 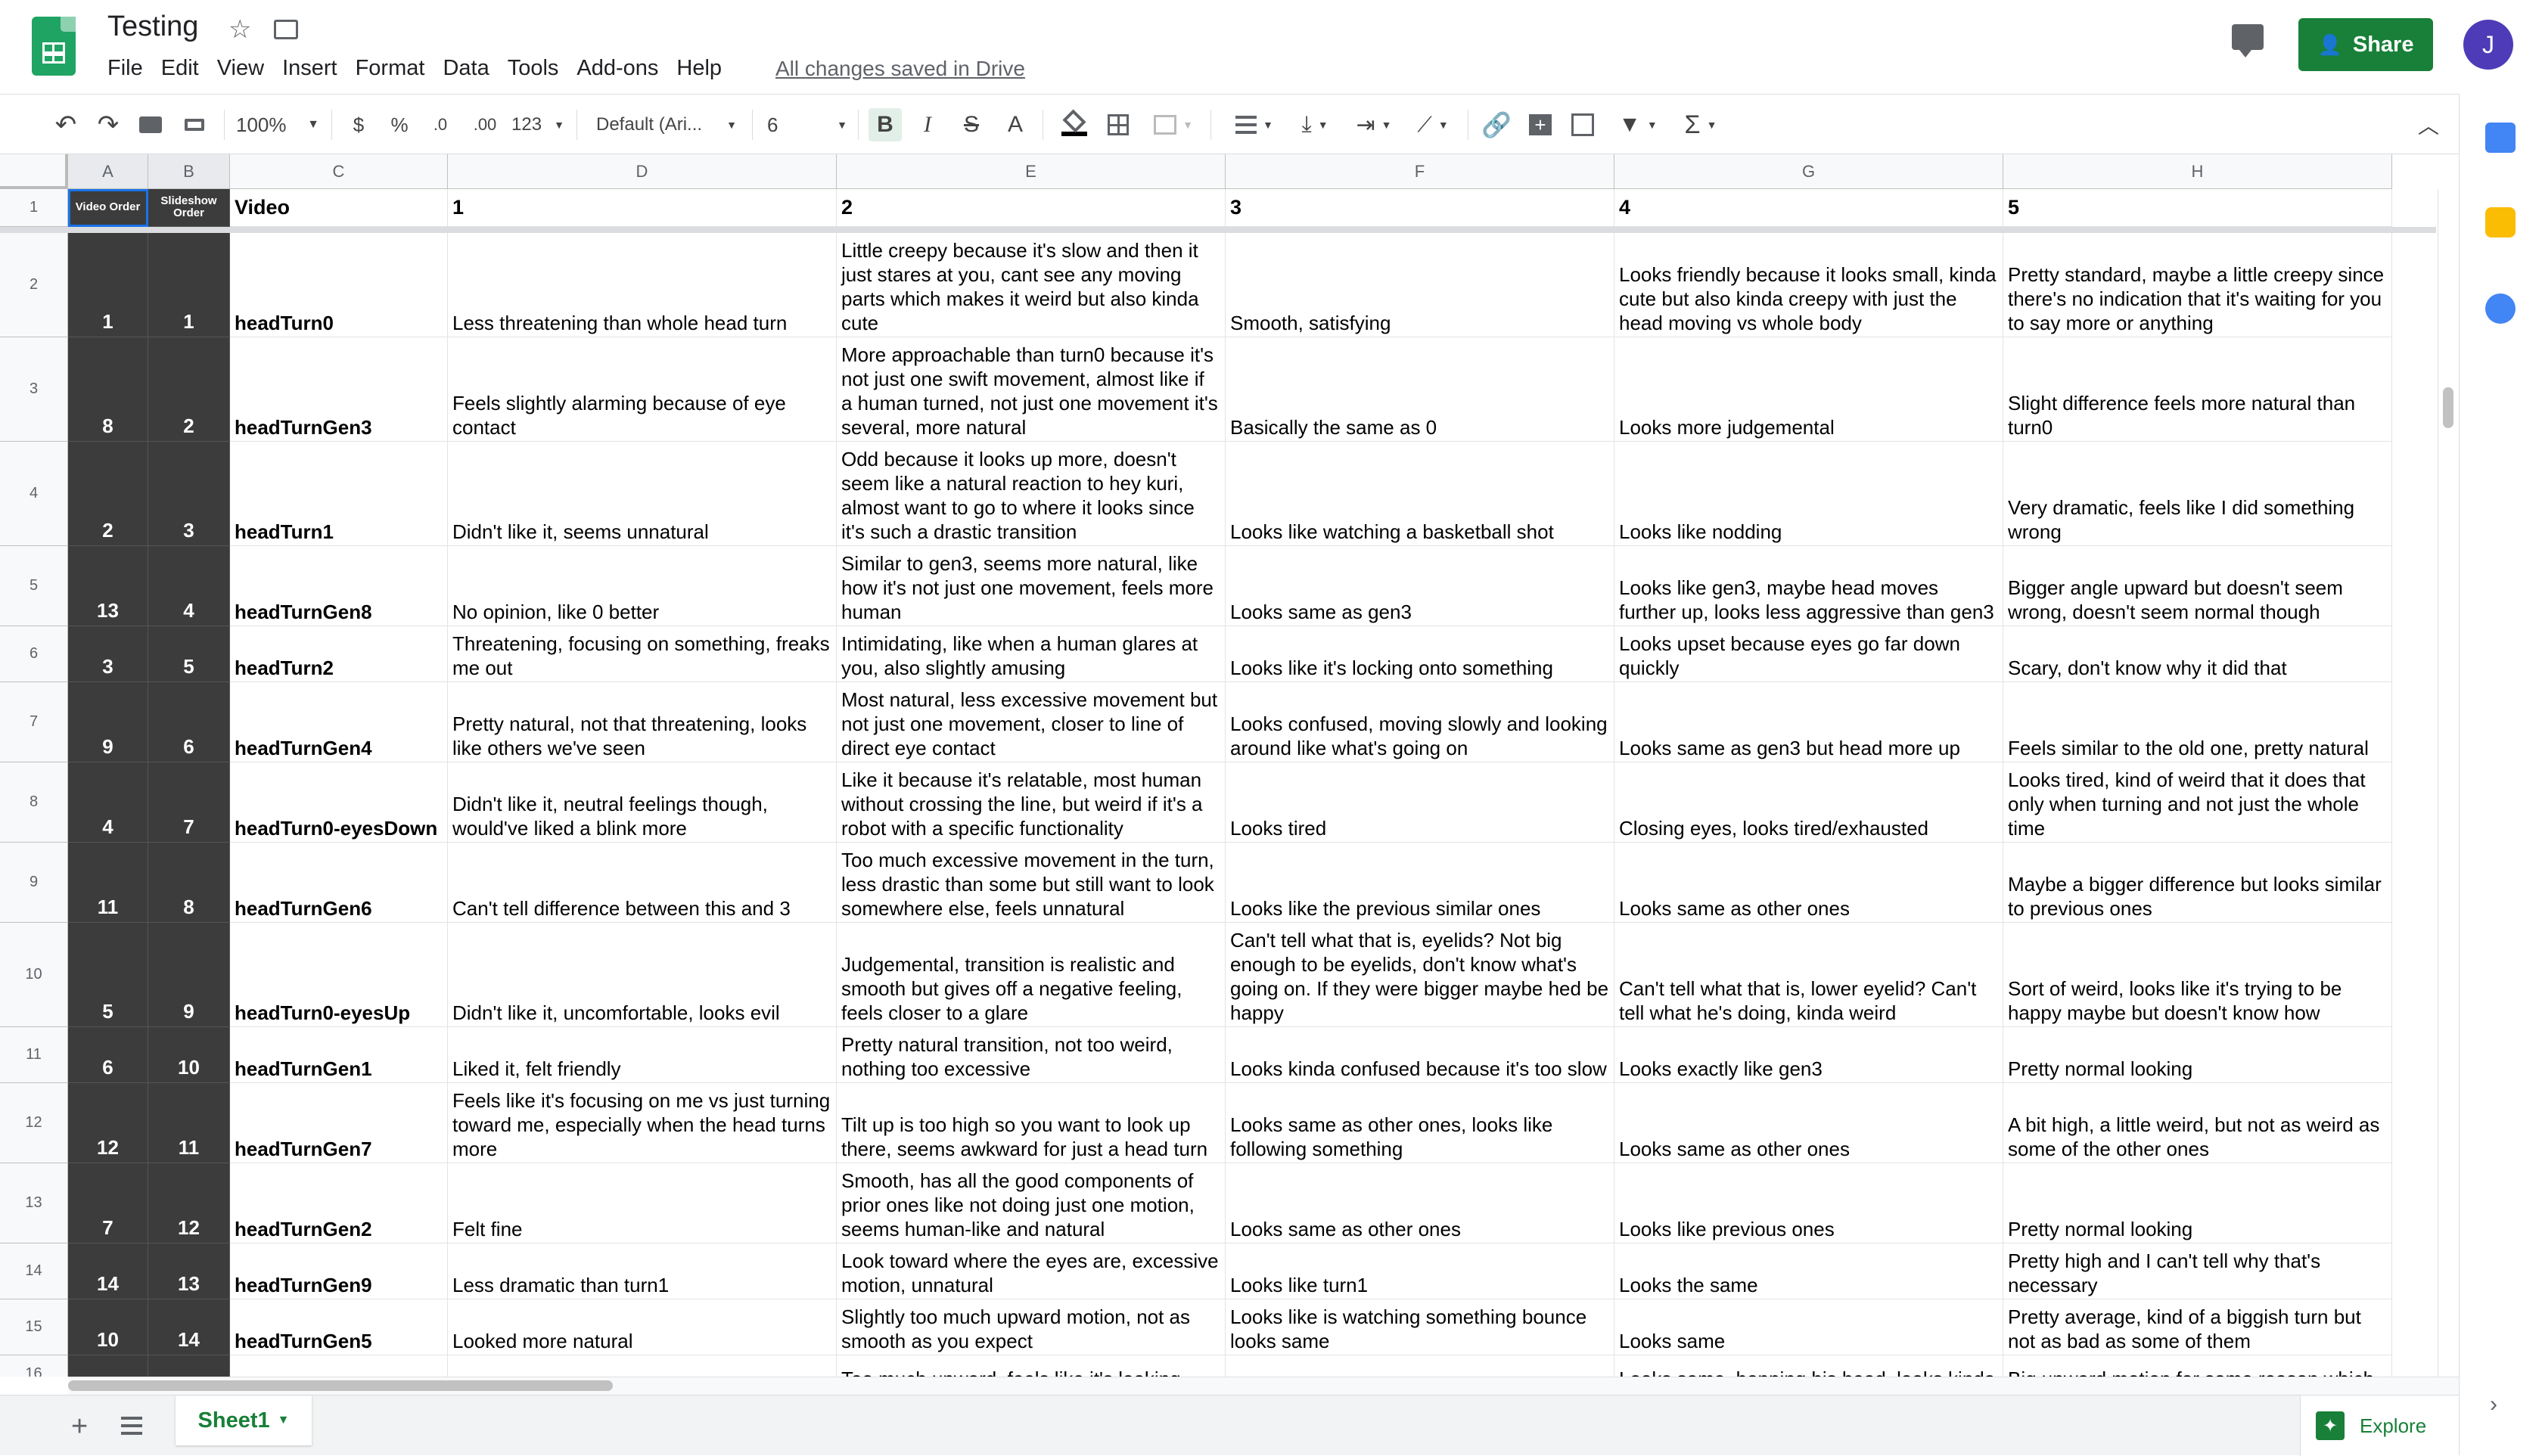 I want to click on cell-d: Didn't like it, seems unnatural, so click(x=642, y=494).